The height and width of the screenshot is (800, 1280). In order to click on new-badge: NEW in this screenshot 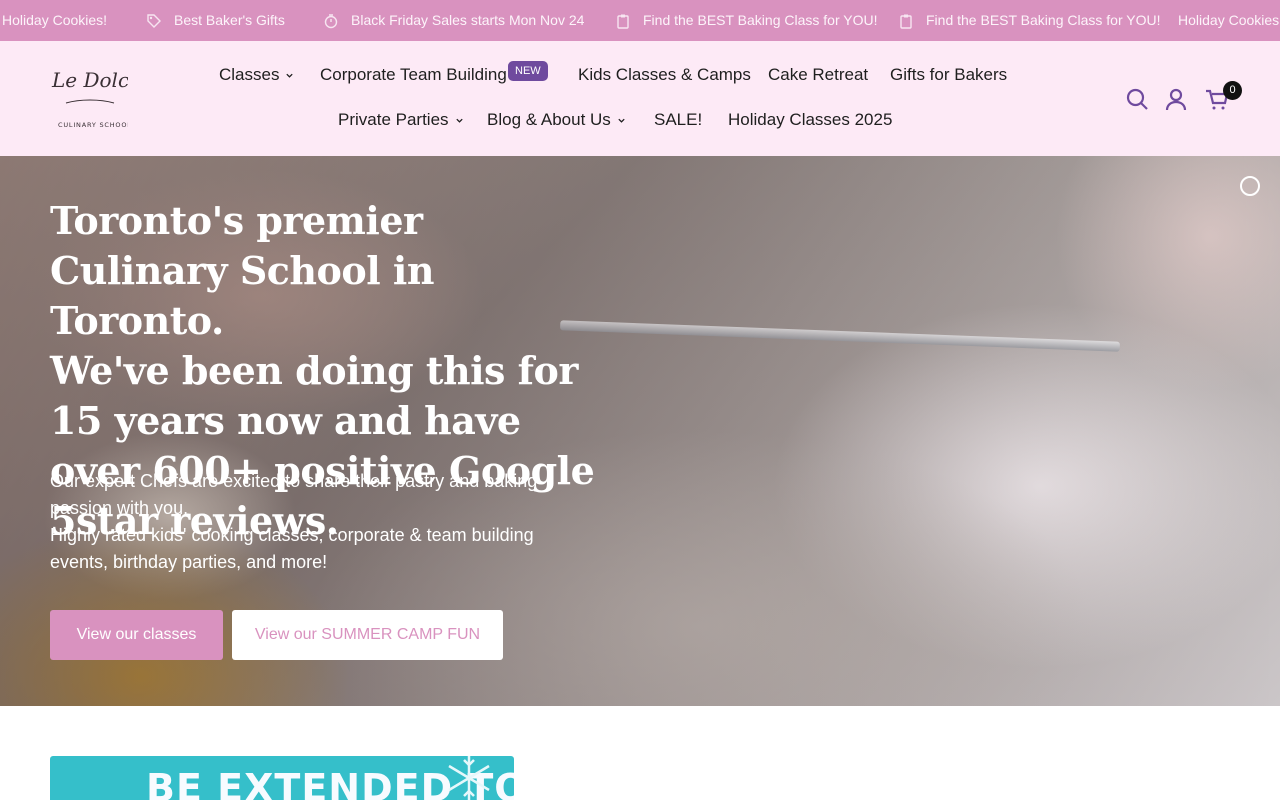, I will do `click(528, 71)`.